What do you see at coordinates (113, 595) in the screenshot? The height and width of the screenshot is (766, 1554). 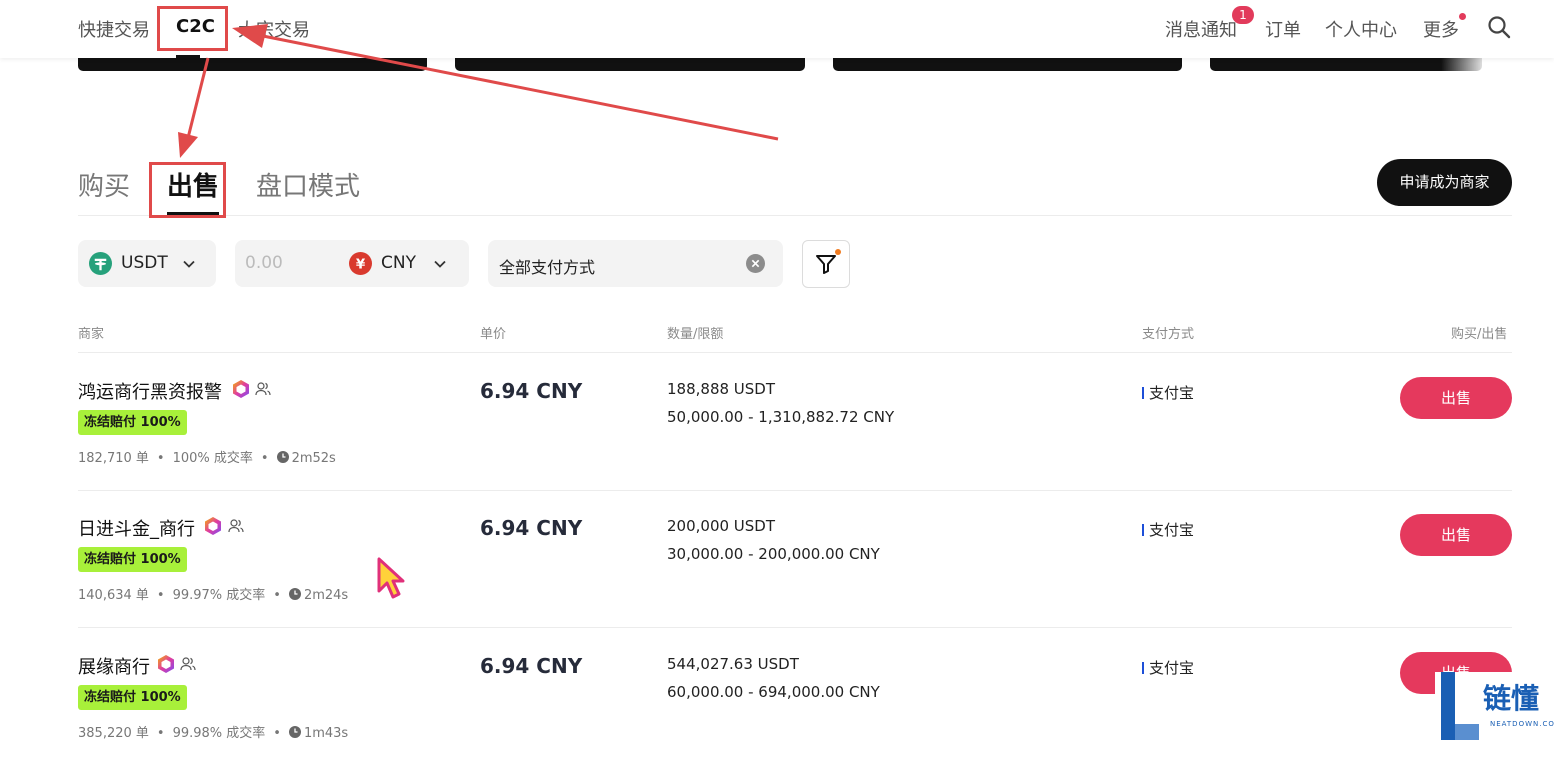 I see `order-count: 140,634 单` at bounding box center [113, 595].